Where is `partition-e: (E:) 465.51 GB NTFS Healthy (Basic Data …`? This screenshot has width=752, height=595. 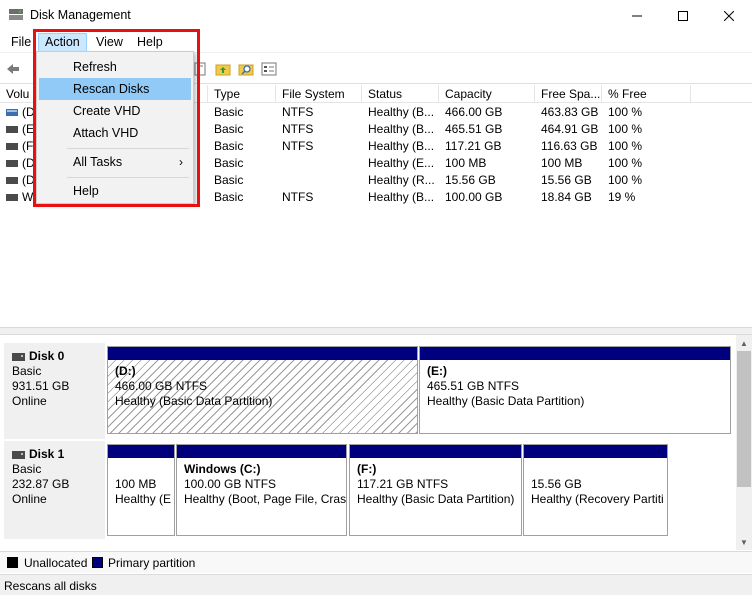
partition-e: (E:) 465.51 GB NTFS Healthy (Basic Data … is located at coordinates (575, 390).